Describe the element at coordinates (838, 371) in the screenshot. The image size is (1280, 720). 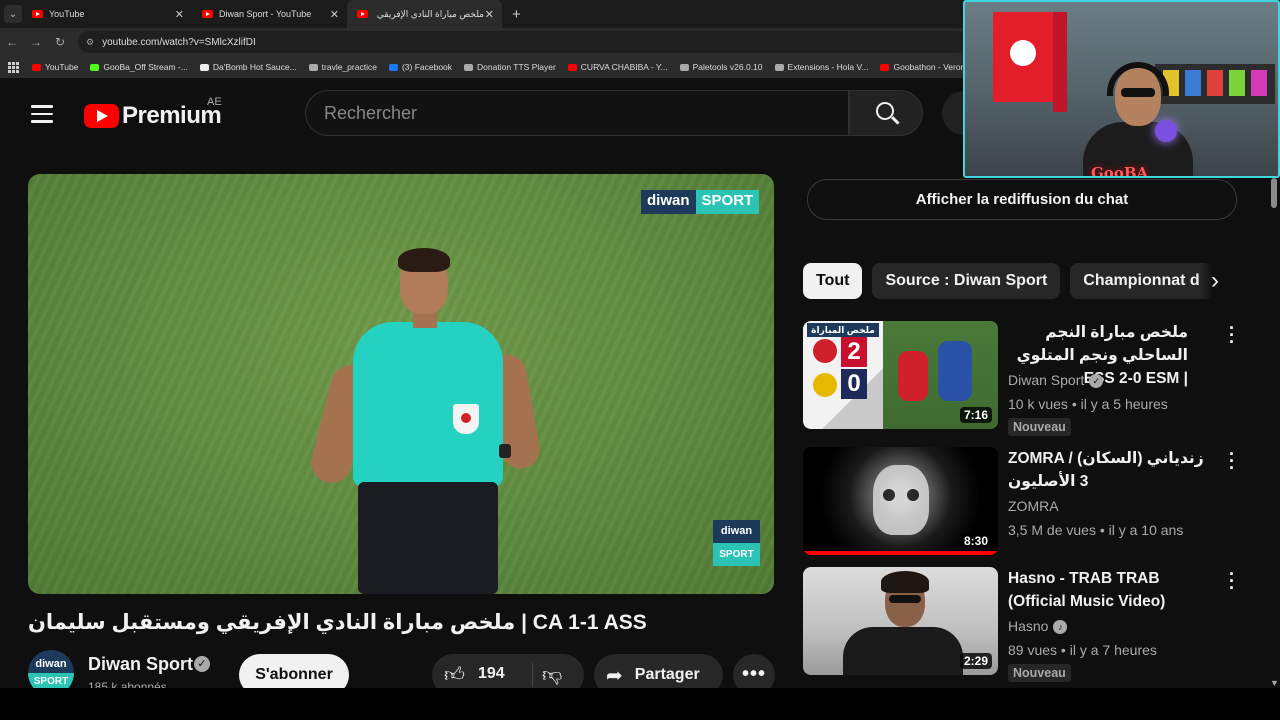
I see `scoreboard: 2 0` at that location.